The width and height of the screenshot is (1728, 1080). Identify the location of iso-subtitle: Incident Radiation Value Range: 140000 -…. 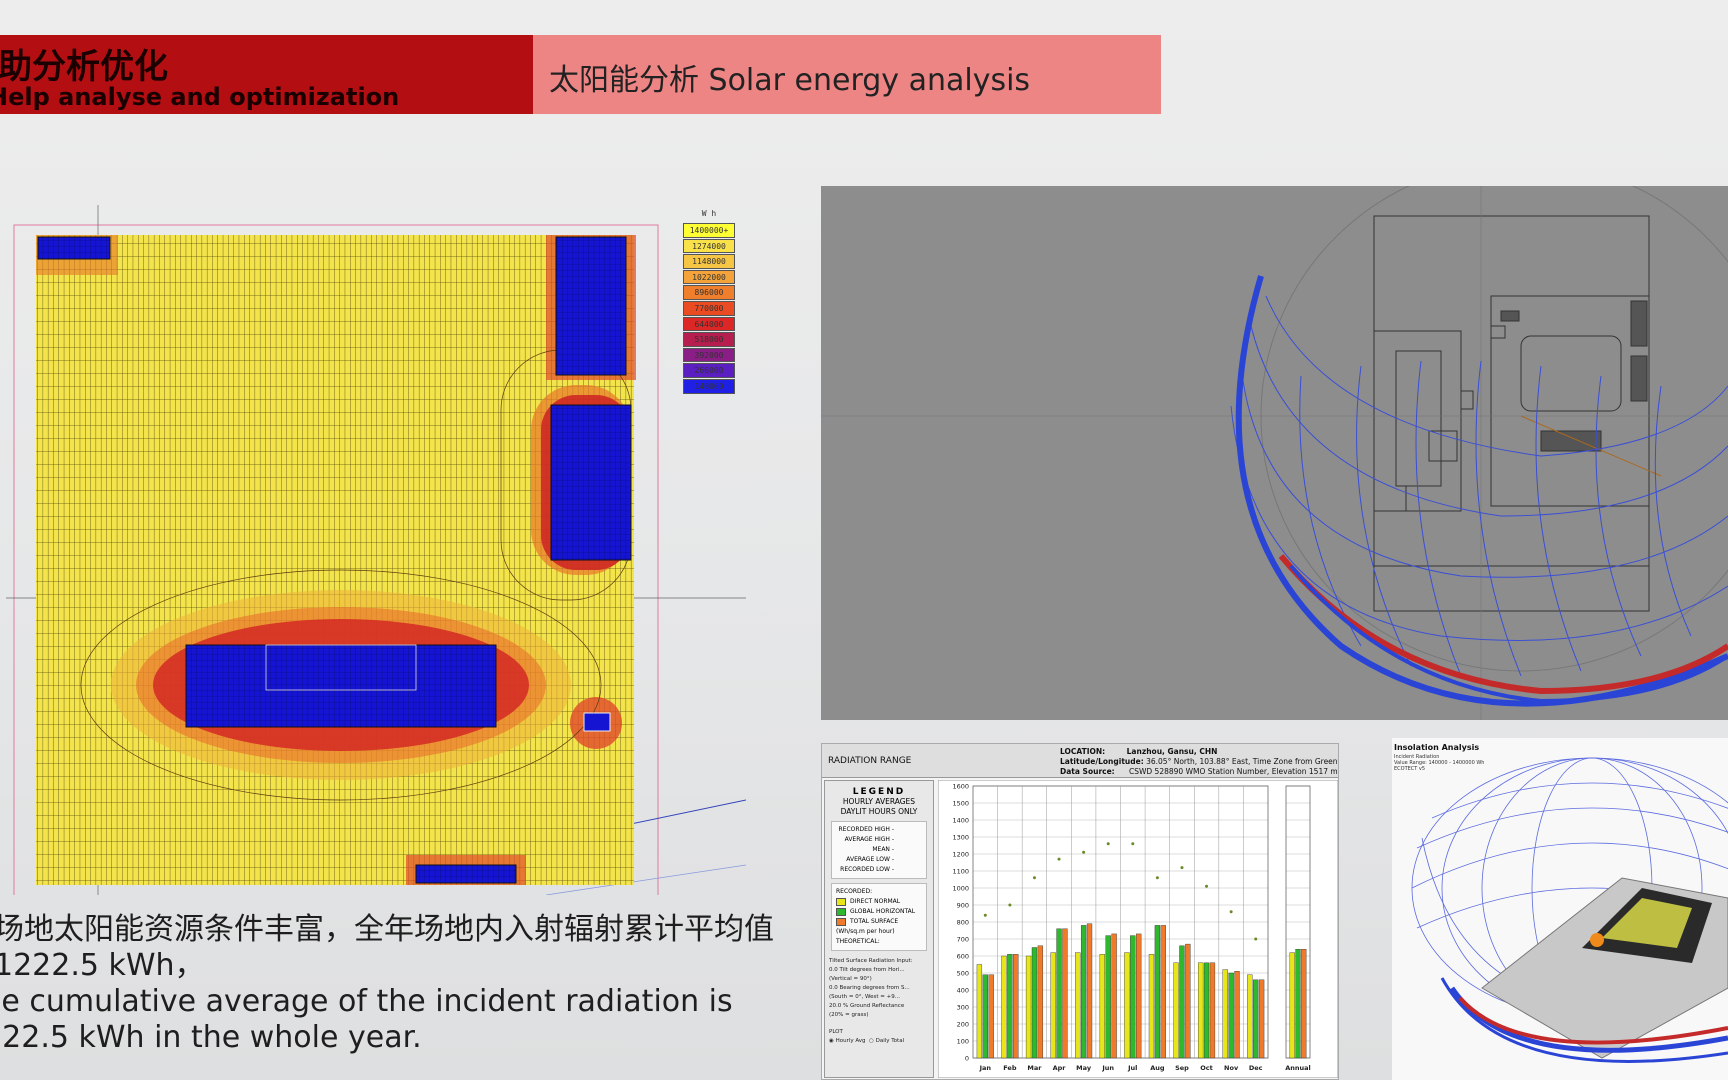
(1439, 763).